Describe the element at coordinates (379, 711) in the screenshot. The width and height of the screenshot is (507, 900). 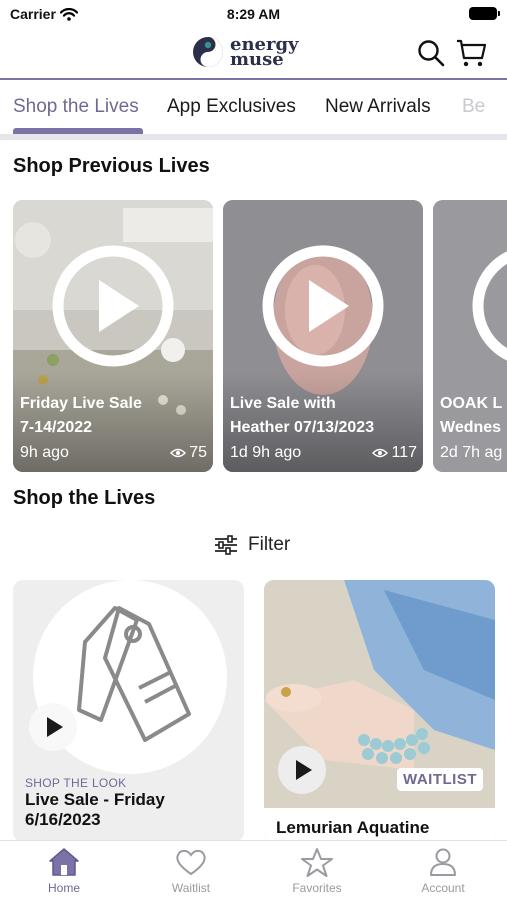
I see `product-card: WAITLIST Lemurian Aquatine` at that location.